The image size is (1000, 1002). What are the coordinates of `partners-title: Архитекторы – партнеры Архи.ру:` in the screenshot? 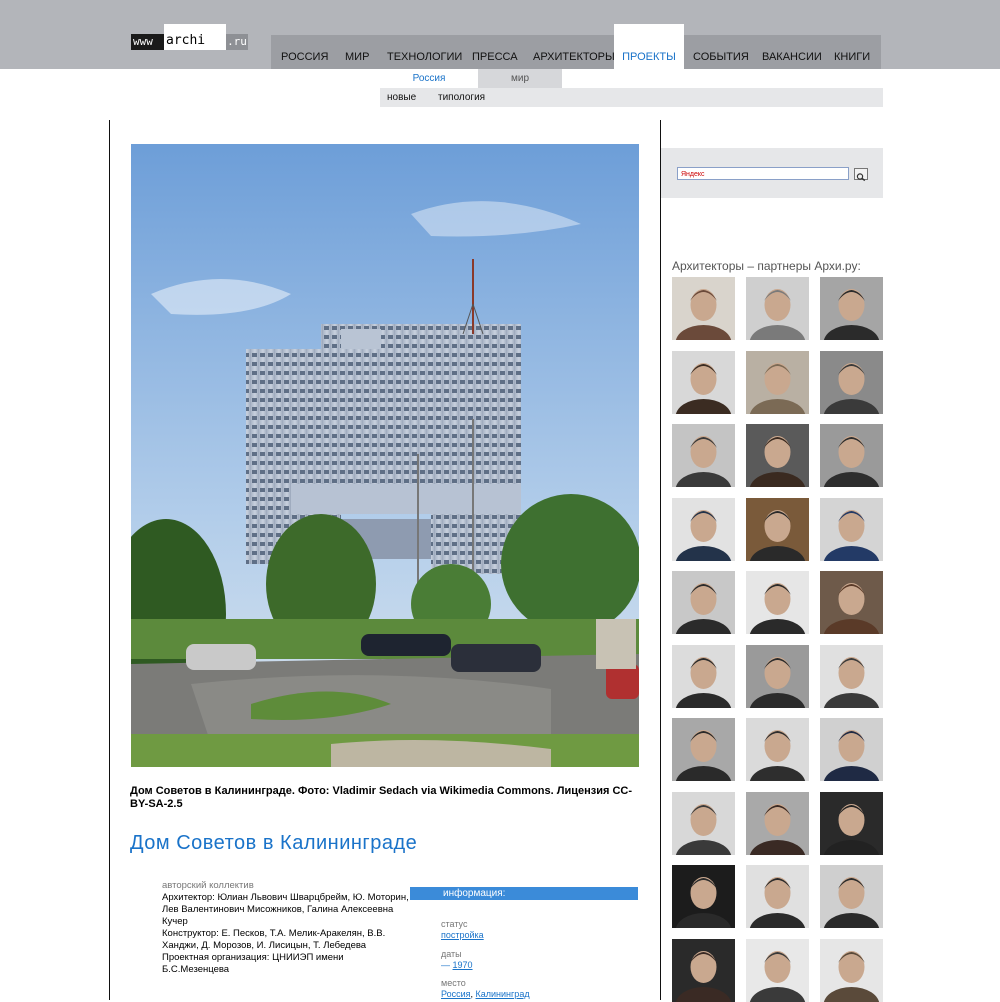 It's located at (766, 266).